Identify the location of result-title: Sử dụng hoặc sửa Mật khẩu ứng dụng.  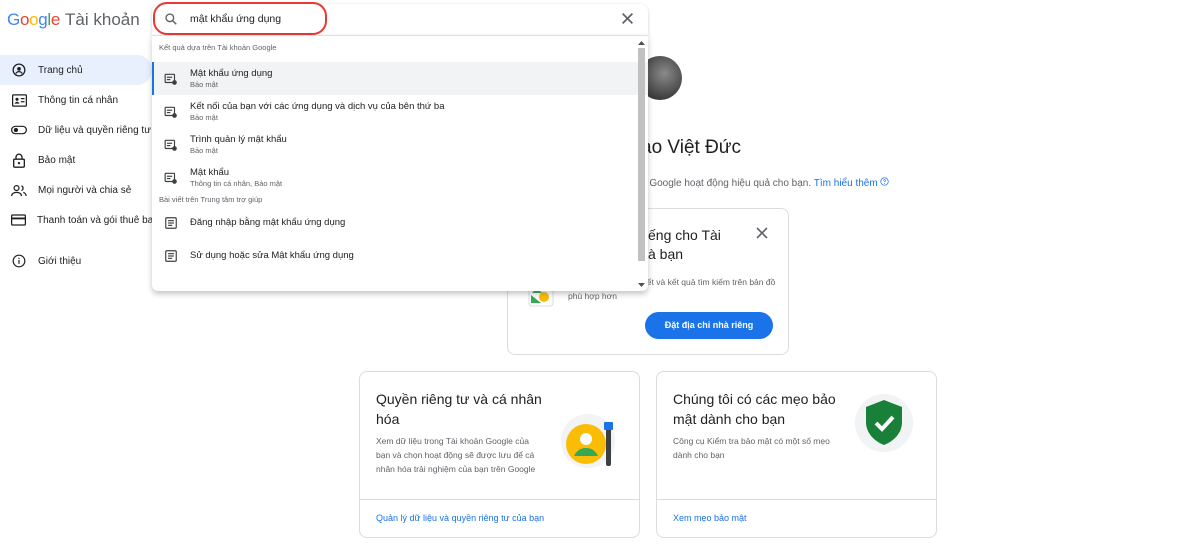
(272, 255).